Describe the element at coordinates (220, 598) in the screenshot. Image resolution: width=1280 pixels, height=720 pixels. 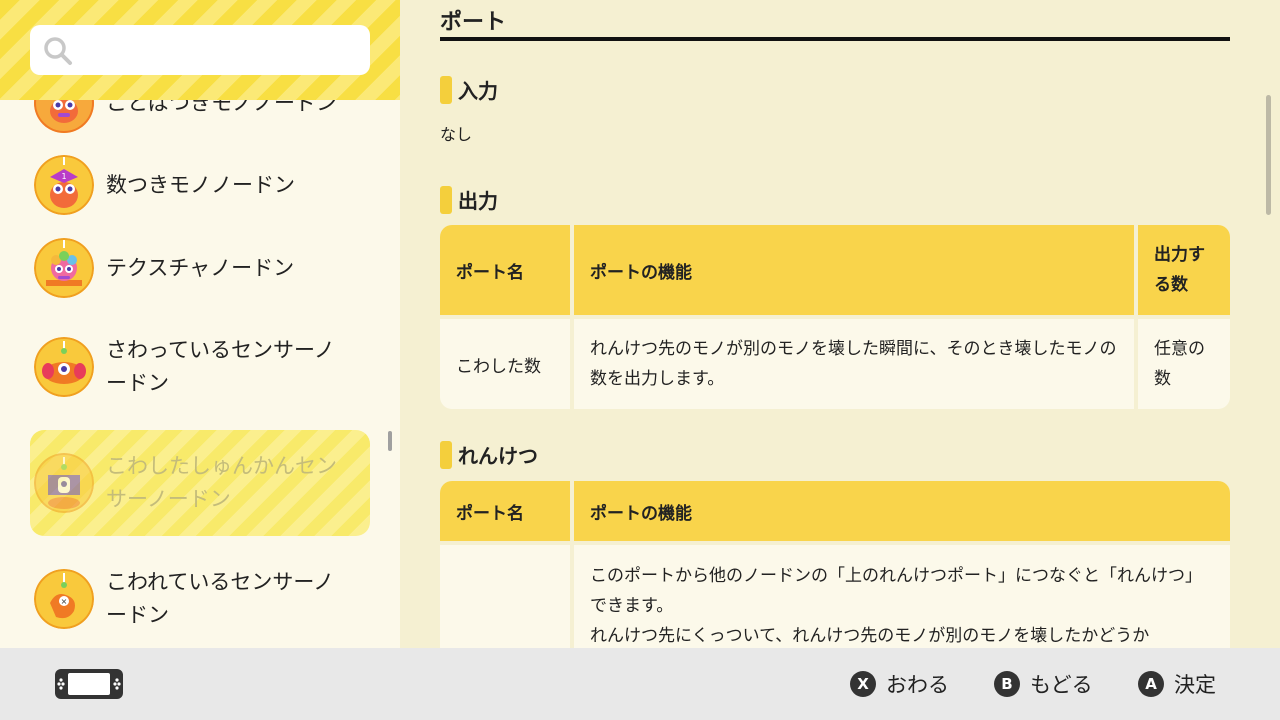
I see `sidebar-item-label: こわれているセンサーノードン` at that location.